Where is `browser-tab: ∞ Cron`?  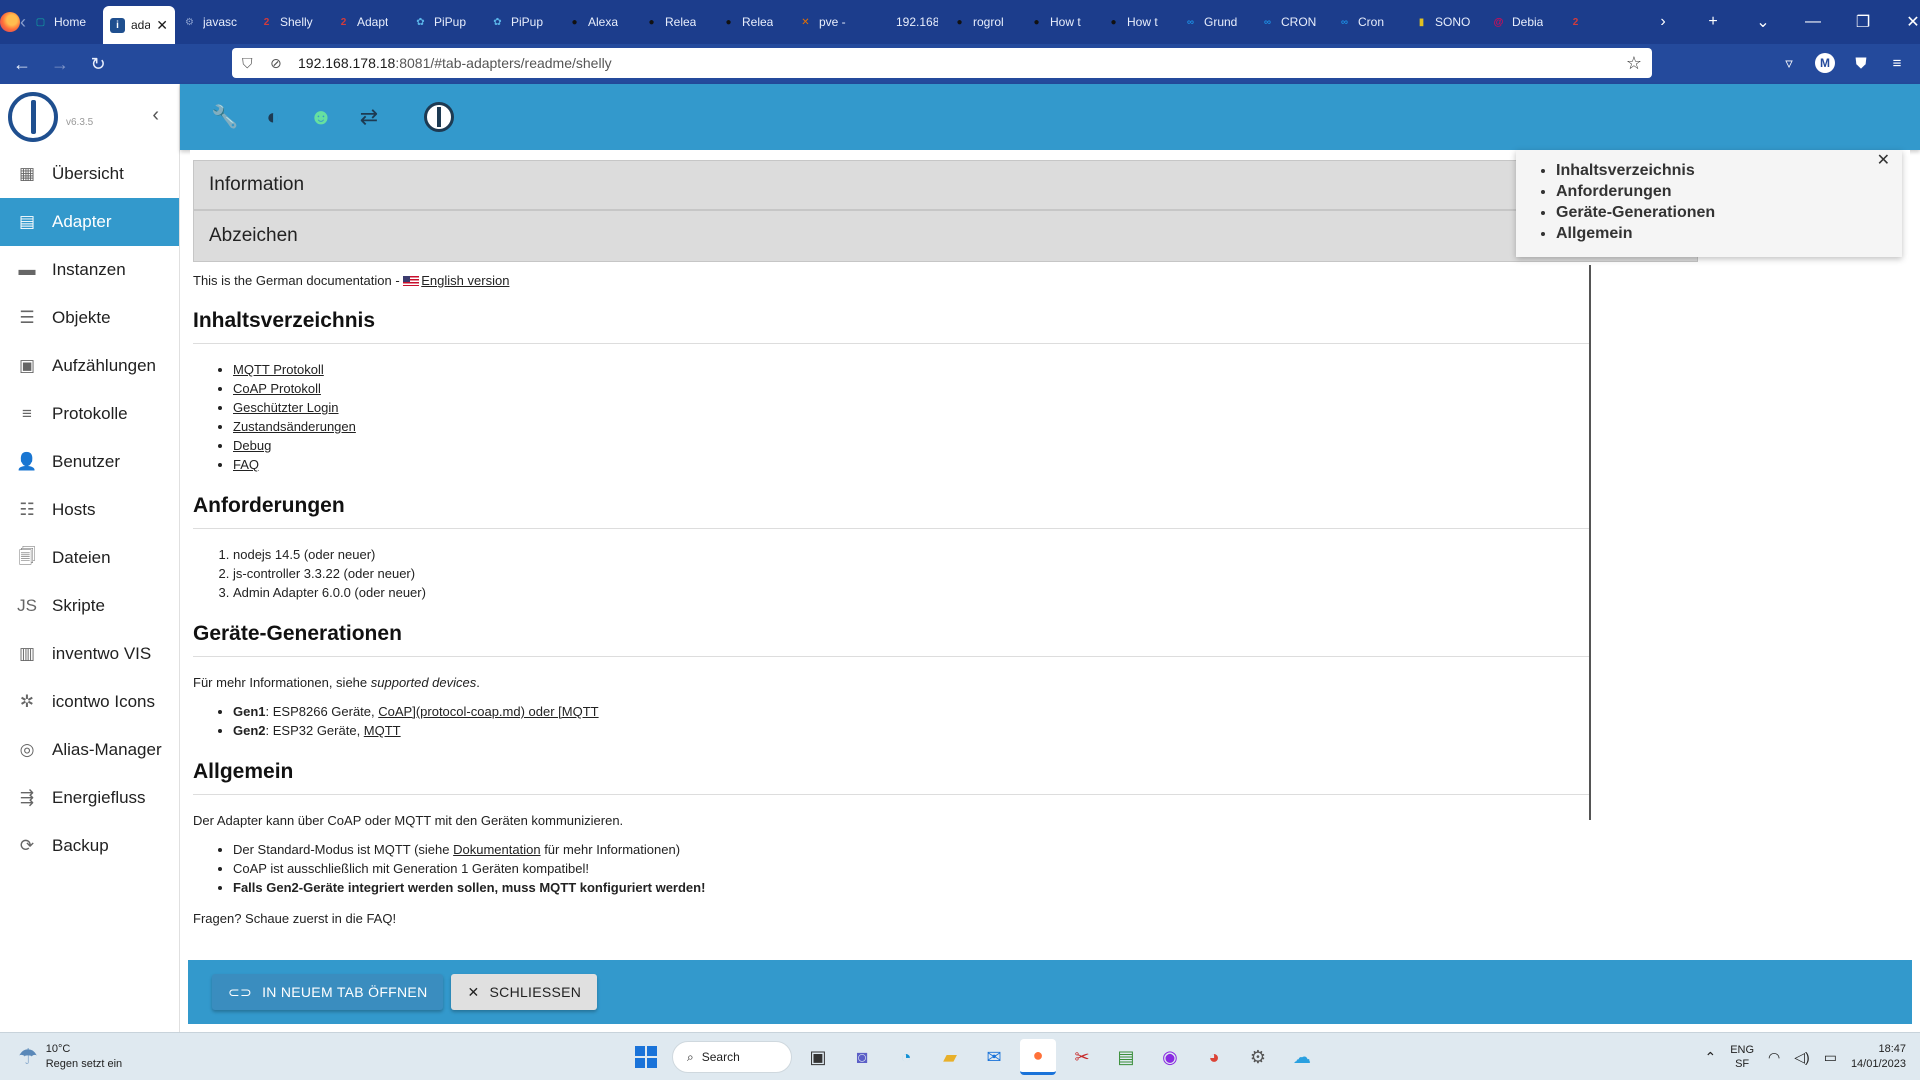
browser-tab: ∞ Cron is located at coordinates (1368, 22).